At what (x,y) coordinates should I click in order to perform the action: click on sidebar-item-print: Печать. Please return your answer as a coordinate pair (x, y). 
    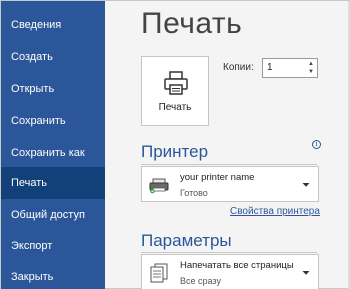
    Looking at the image, I should click on (53, 183).